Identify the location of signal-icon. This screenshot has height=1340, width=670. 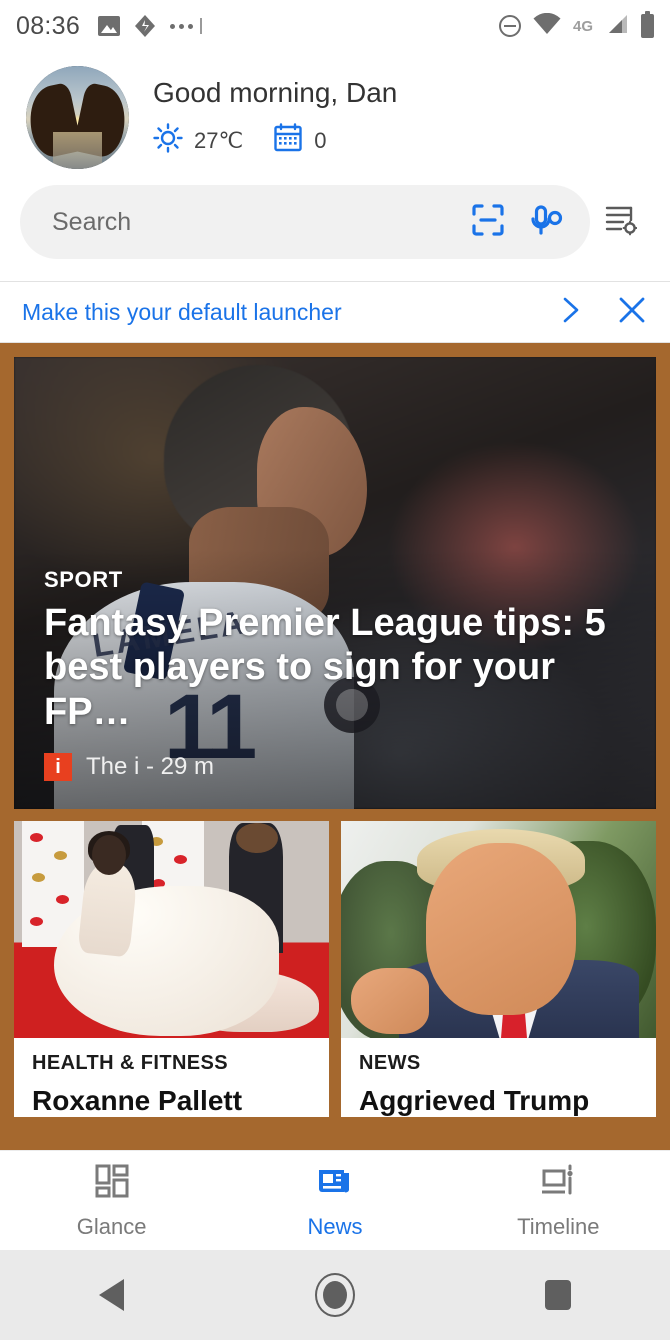
(617, 26).